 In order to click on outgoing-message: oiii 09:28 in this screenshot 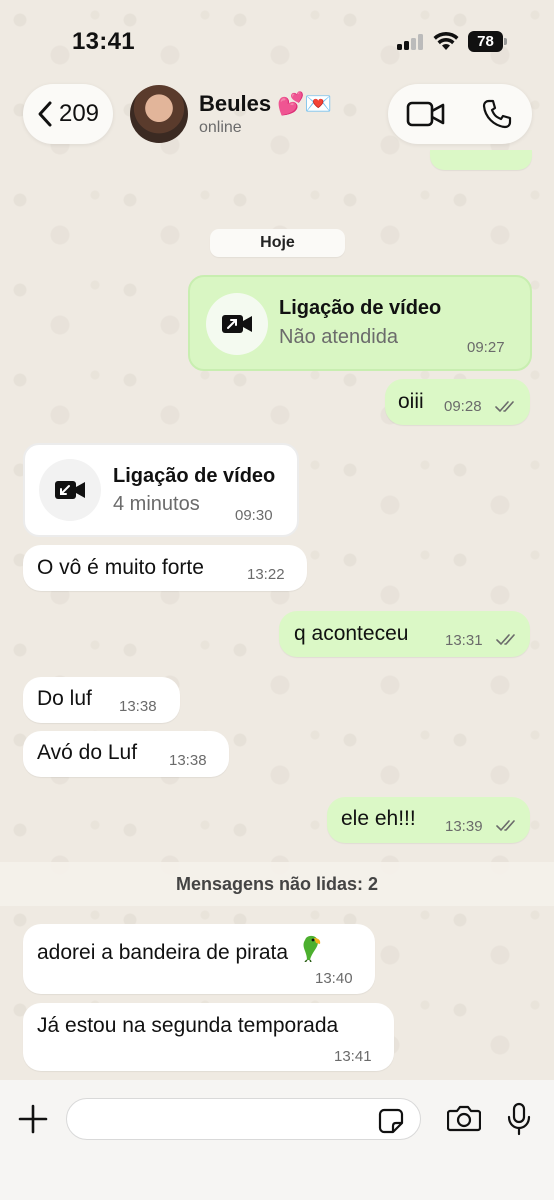, I will do `click(457, 402)`.